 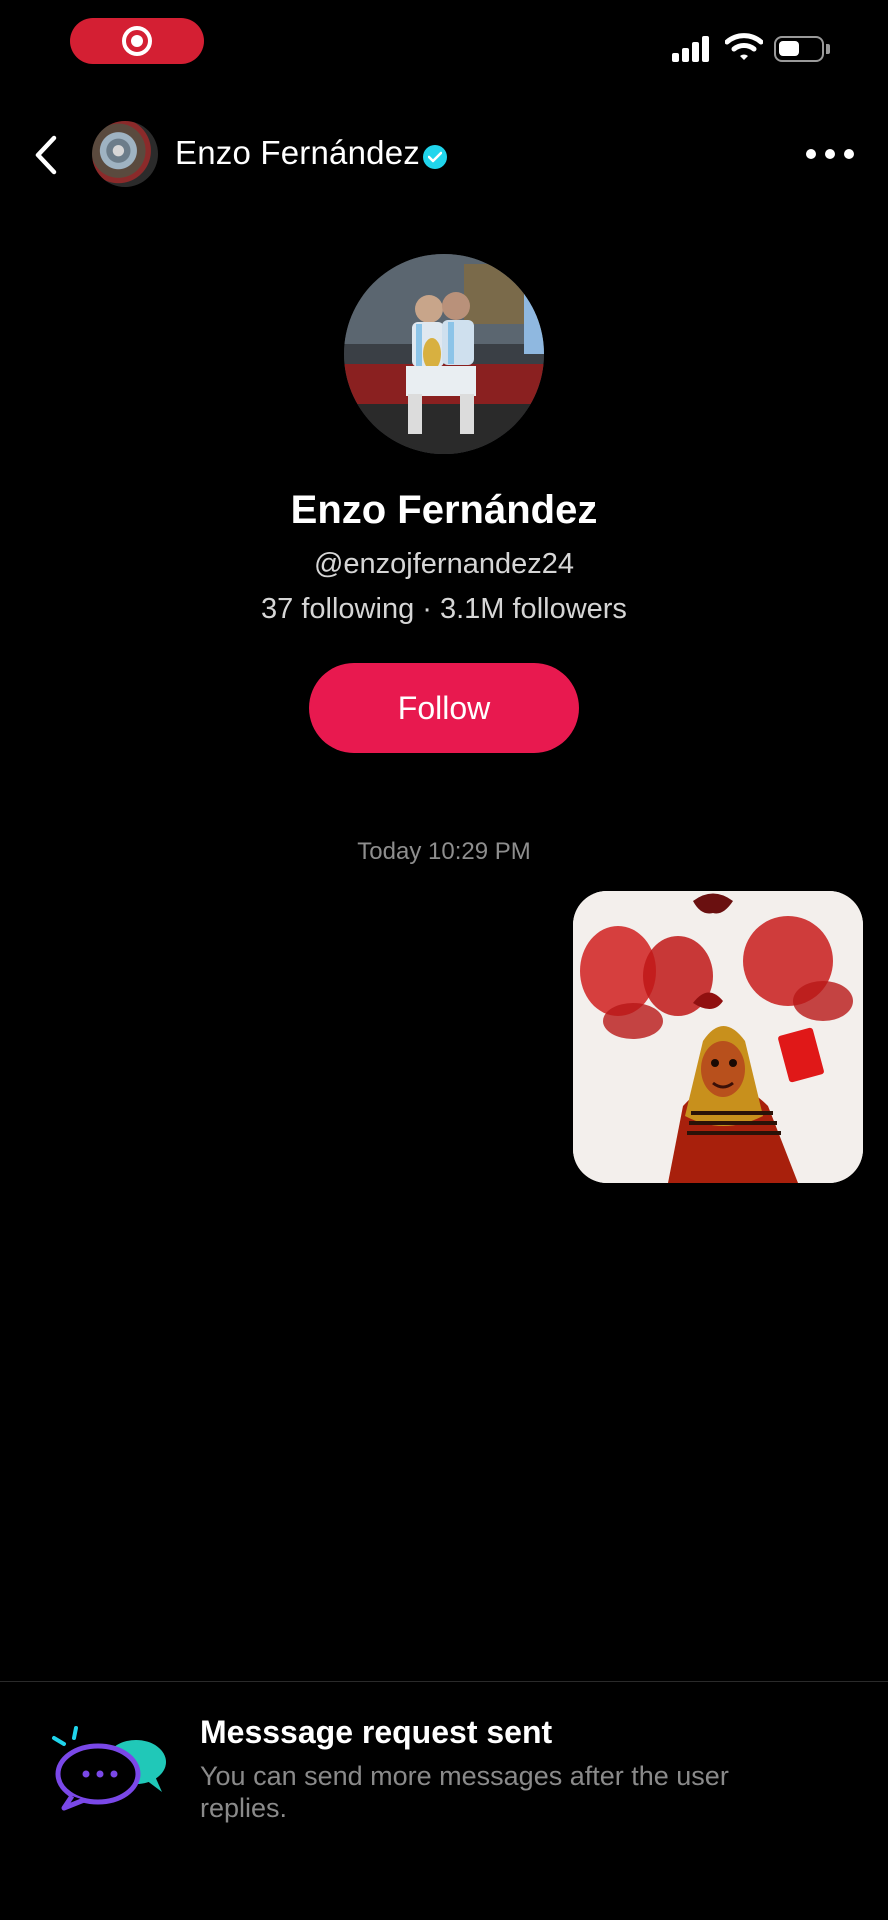 What do you see at coordinates (435, 157) in the screenshot?
I see `verified-badge-icon` at bounding box center [435, 157].